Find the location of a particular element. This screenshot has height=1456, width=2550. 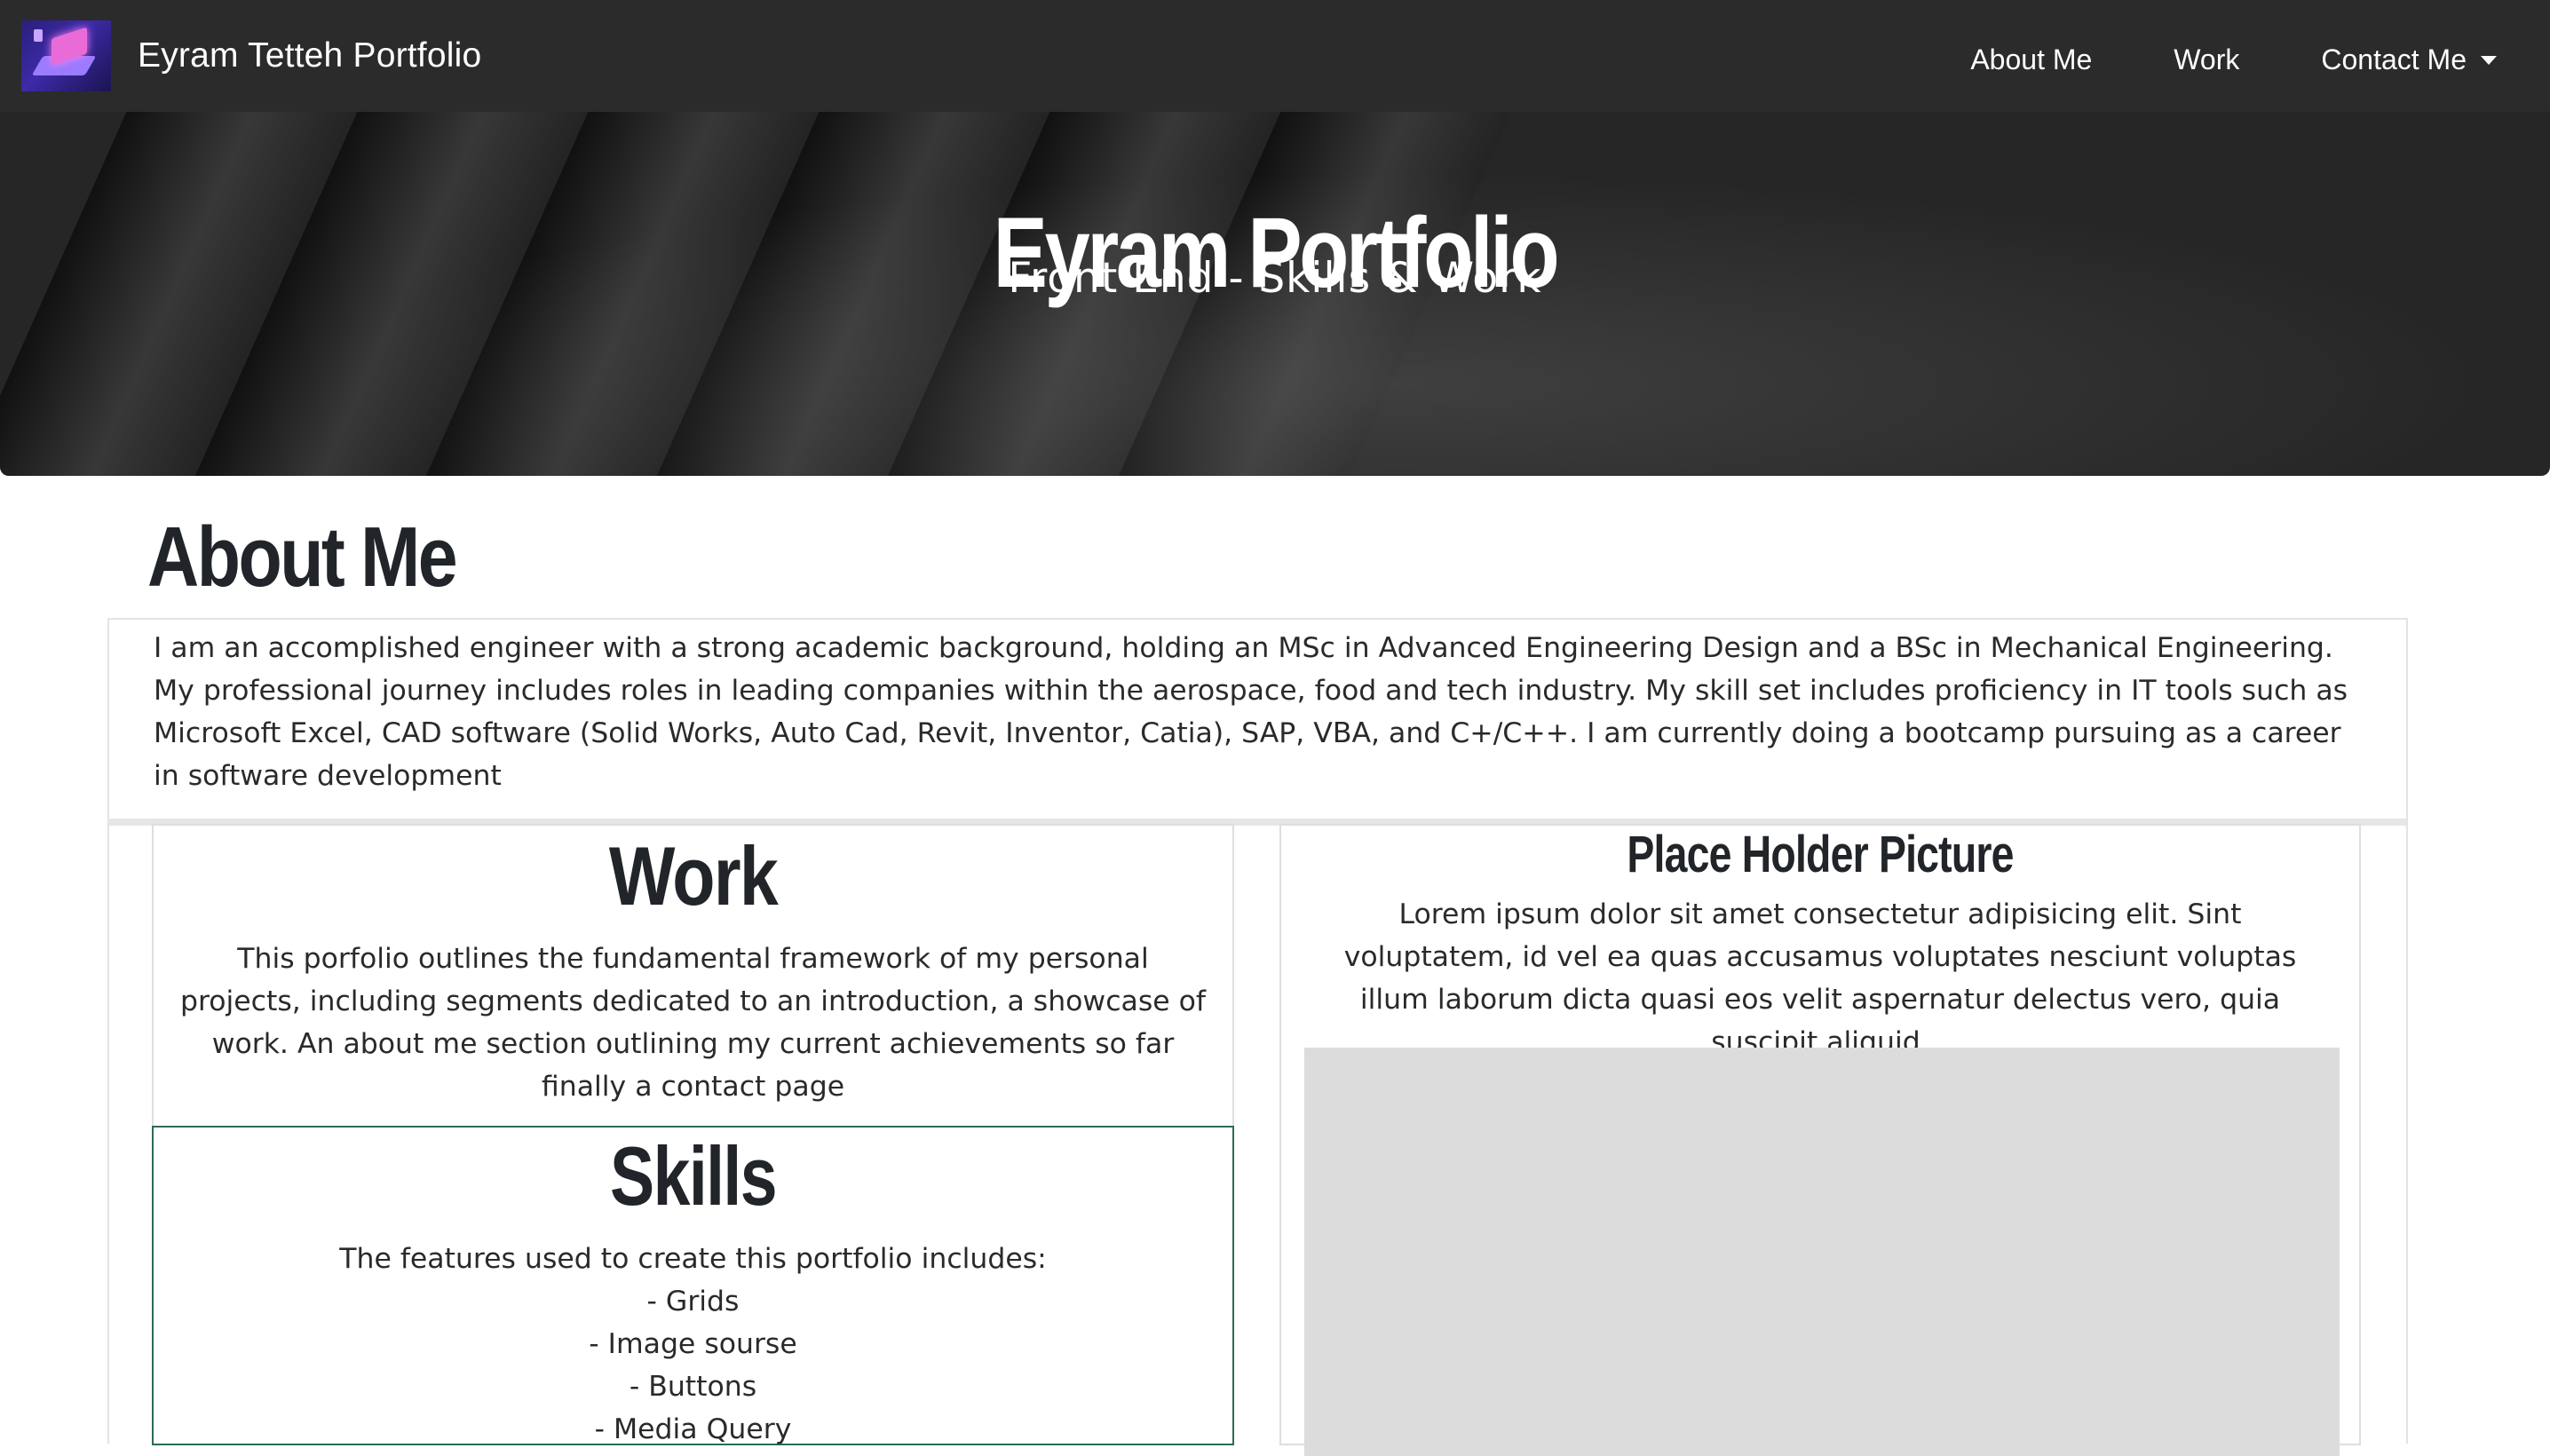

about-heading: About Me is located at coordinates (302, 557).